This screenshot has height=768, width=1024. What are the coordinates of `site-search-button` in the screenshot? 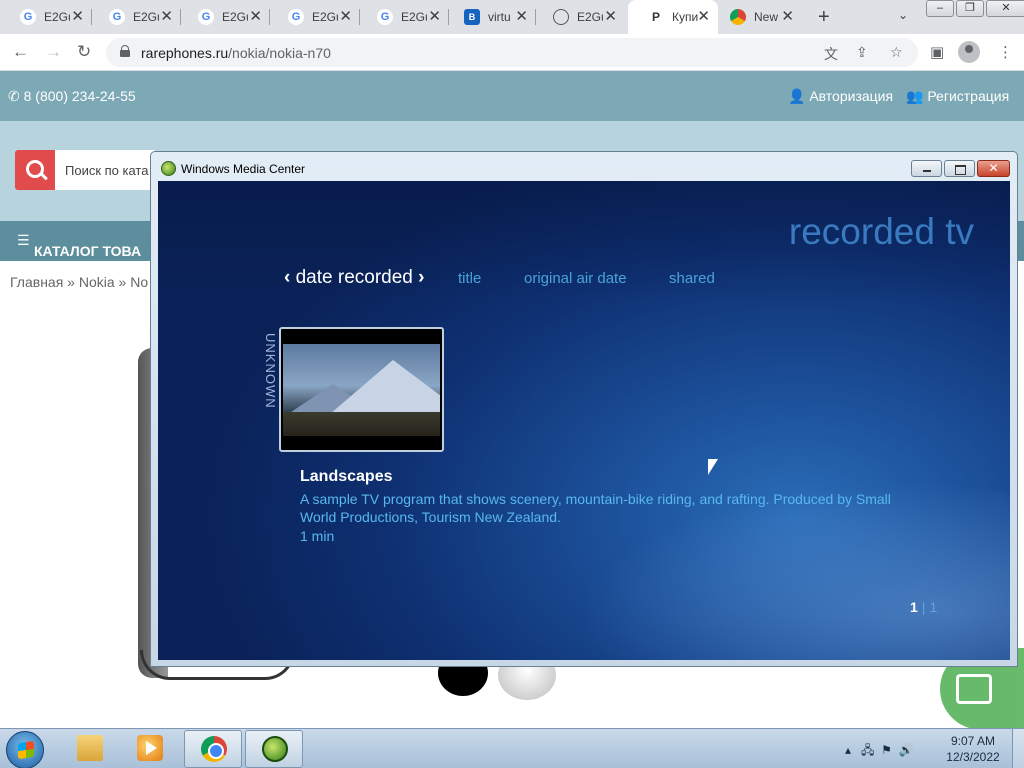 It's located at (35, 170).